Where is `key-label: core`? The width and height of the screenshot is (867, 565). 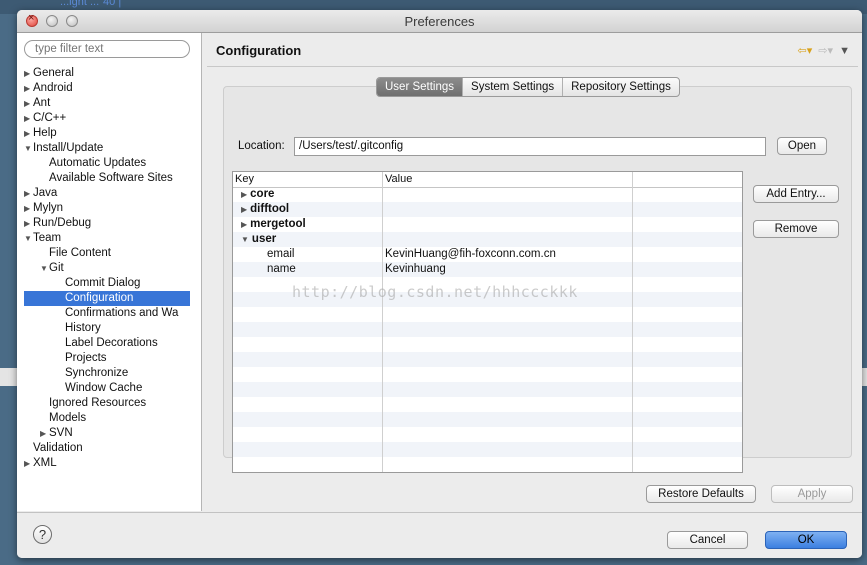
key-label: core is located at coordinates (262, 194).